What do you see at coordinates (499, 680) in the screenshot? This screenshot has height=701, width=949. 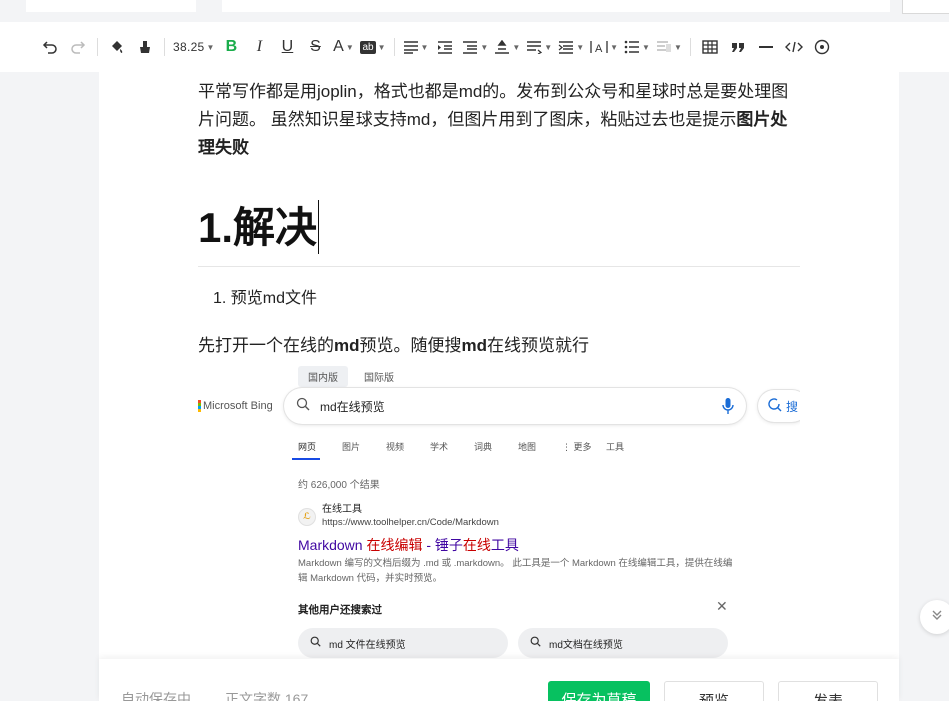 I see `footer-bar: 自动保存中... 正文字数 167 保存为草稿 预览 发表` at bounding box center [499, 680].